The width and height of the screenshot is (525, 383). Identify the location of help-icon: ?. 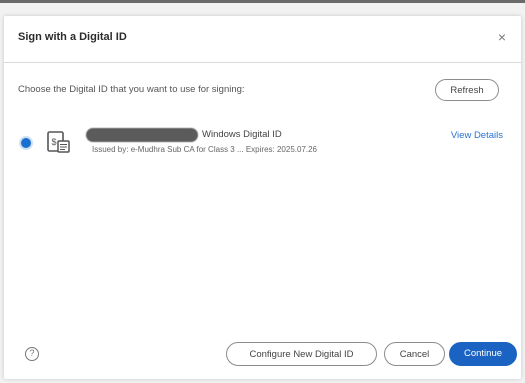
(32, 354).